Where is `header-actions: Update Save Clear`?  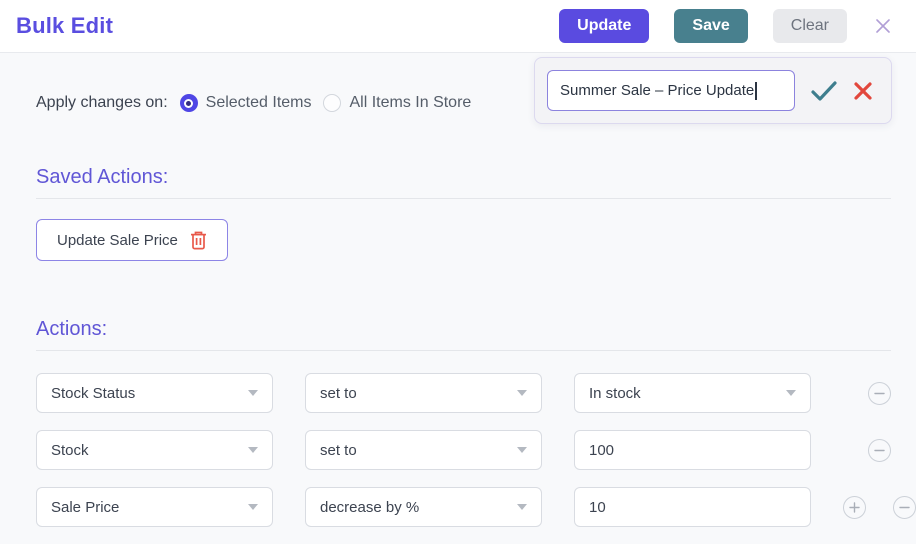
header-actions: Update Save Clear is located at coordinates (726, 26).